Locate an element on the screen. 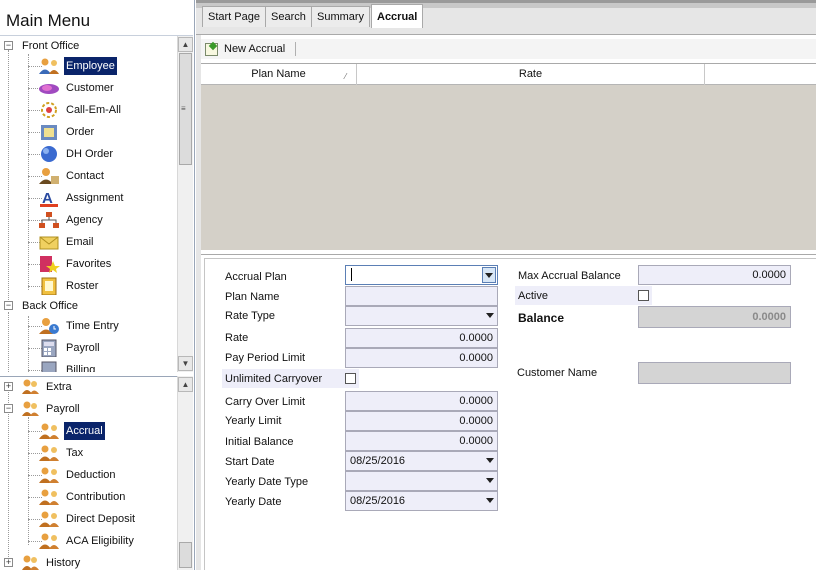 This screenshot has width=816, height=570. unlimited-carryover-label: Unlimited Carryover is located at coordinates (274, 379).